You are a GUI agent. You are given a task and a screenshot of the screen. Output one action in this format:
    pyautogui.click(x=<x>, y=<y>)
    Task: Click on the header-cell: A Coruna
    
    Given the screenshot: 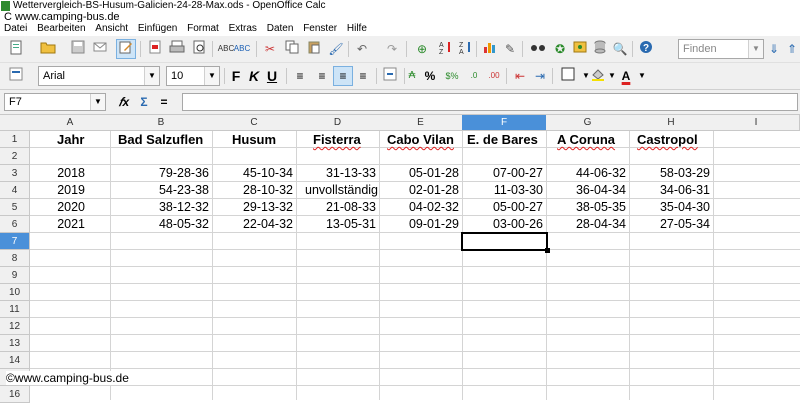 What is the action you would take?
    pyautogui.click(x=586, y=139)
    